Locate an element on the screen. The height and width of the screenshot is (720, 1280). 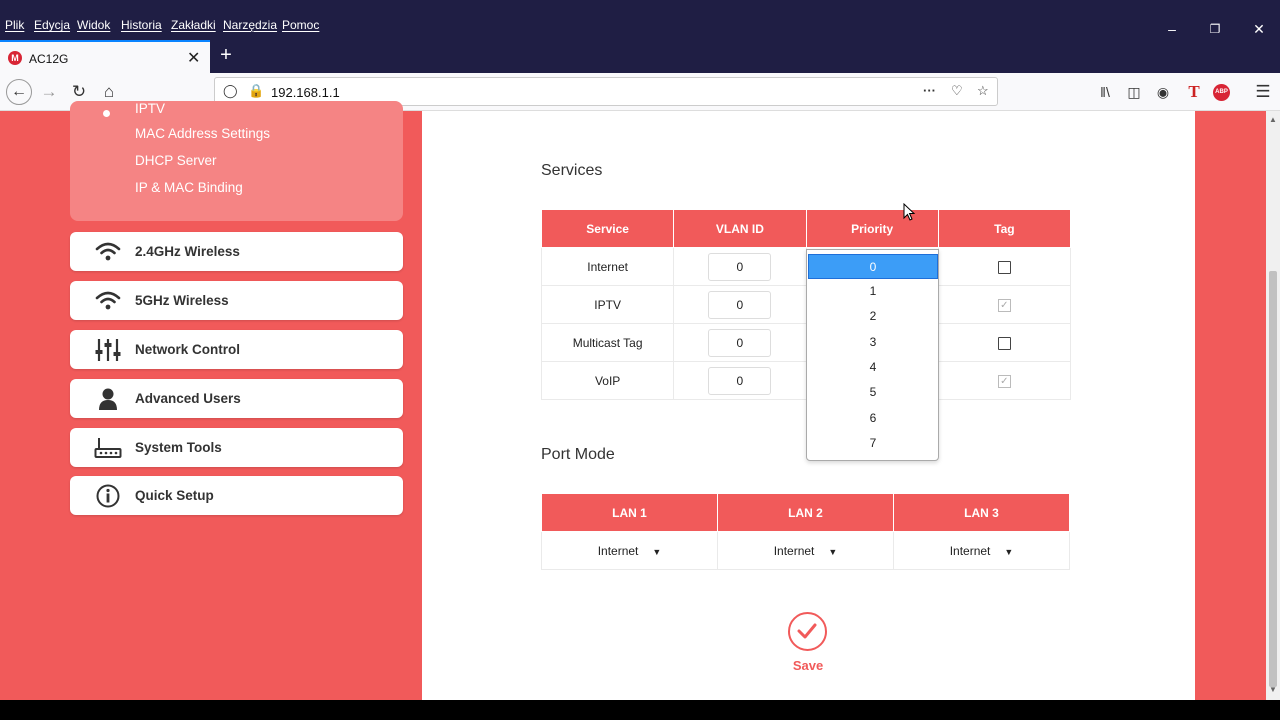
sidebar-subitem-mac-address: MAC Address Settings is located at coordinates (202, 133).